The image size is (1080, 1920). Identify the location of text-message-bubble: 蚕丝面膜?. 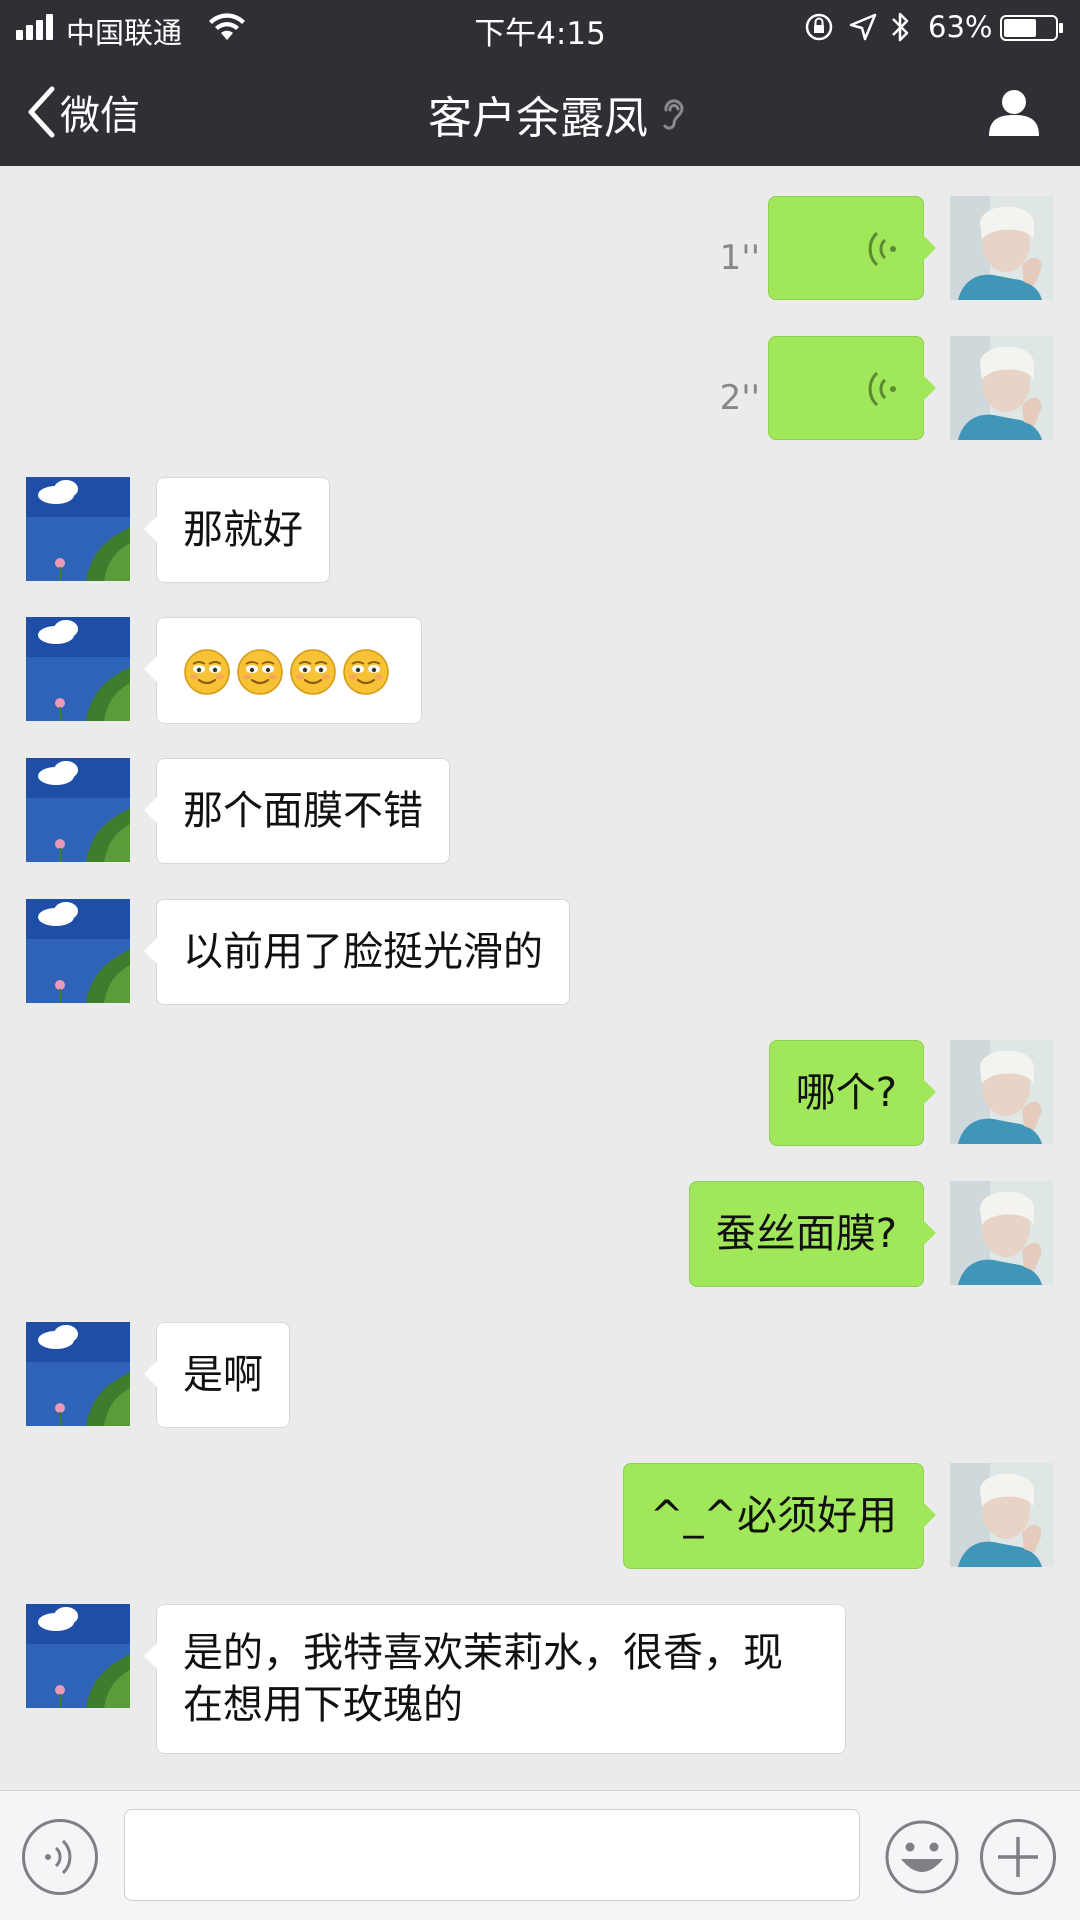
(812, 1234).